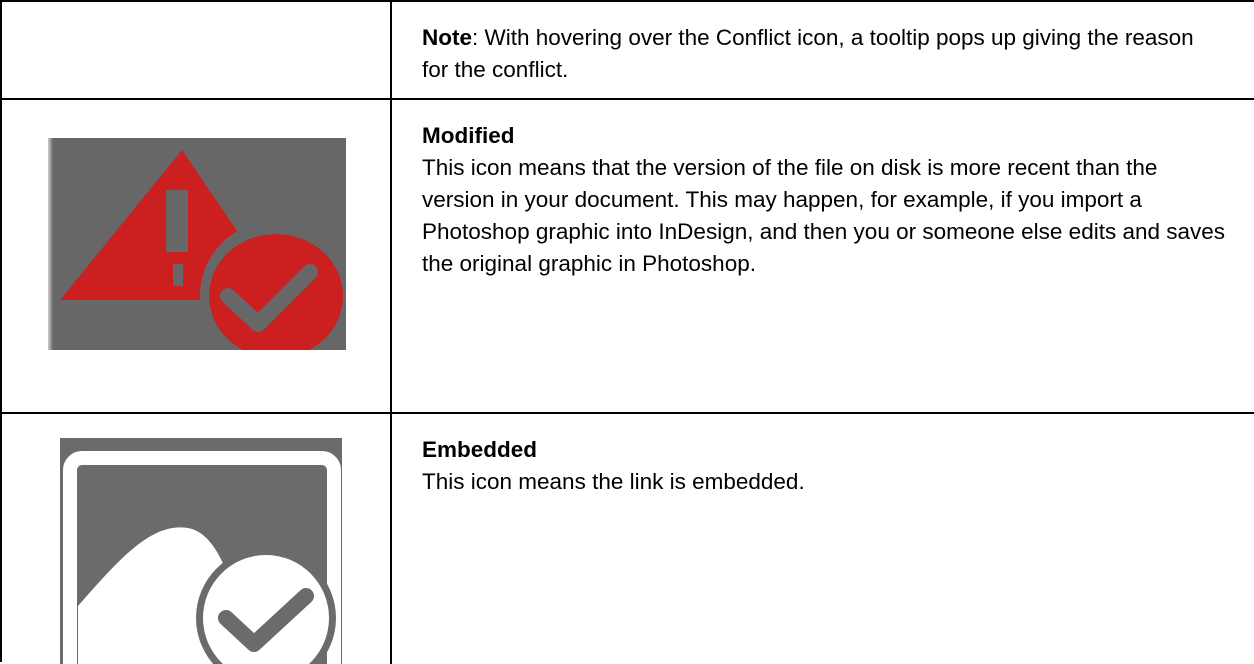 Image resolution: width=1254 pixels, height=664 pixels. I want to click on modified-title: Modified, so click(468, 135).